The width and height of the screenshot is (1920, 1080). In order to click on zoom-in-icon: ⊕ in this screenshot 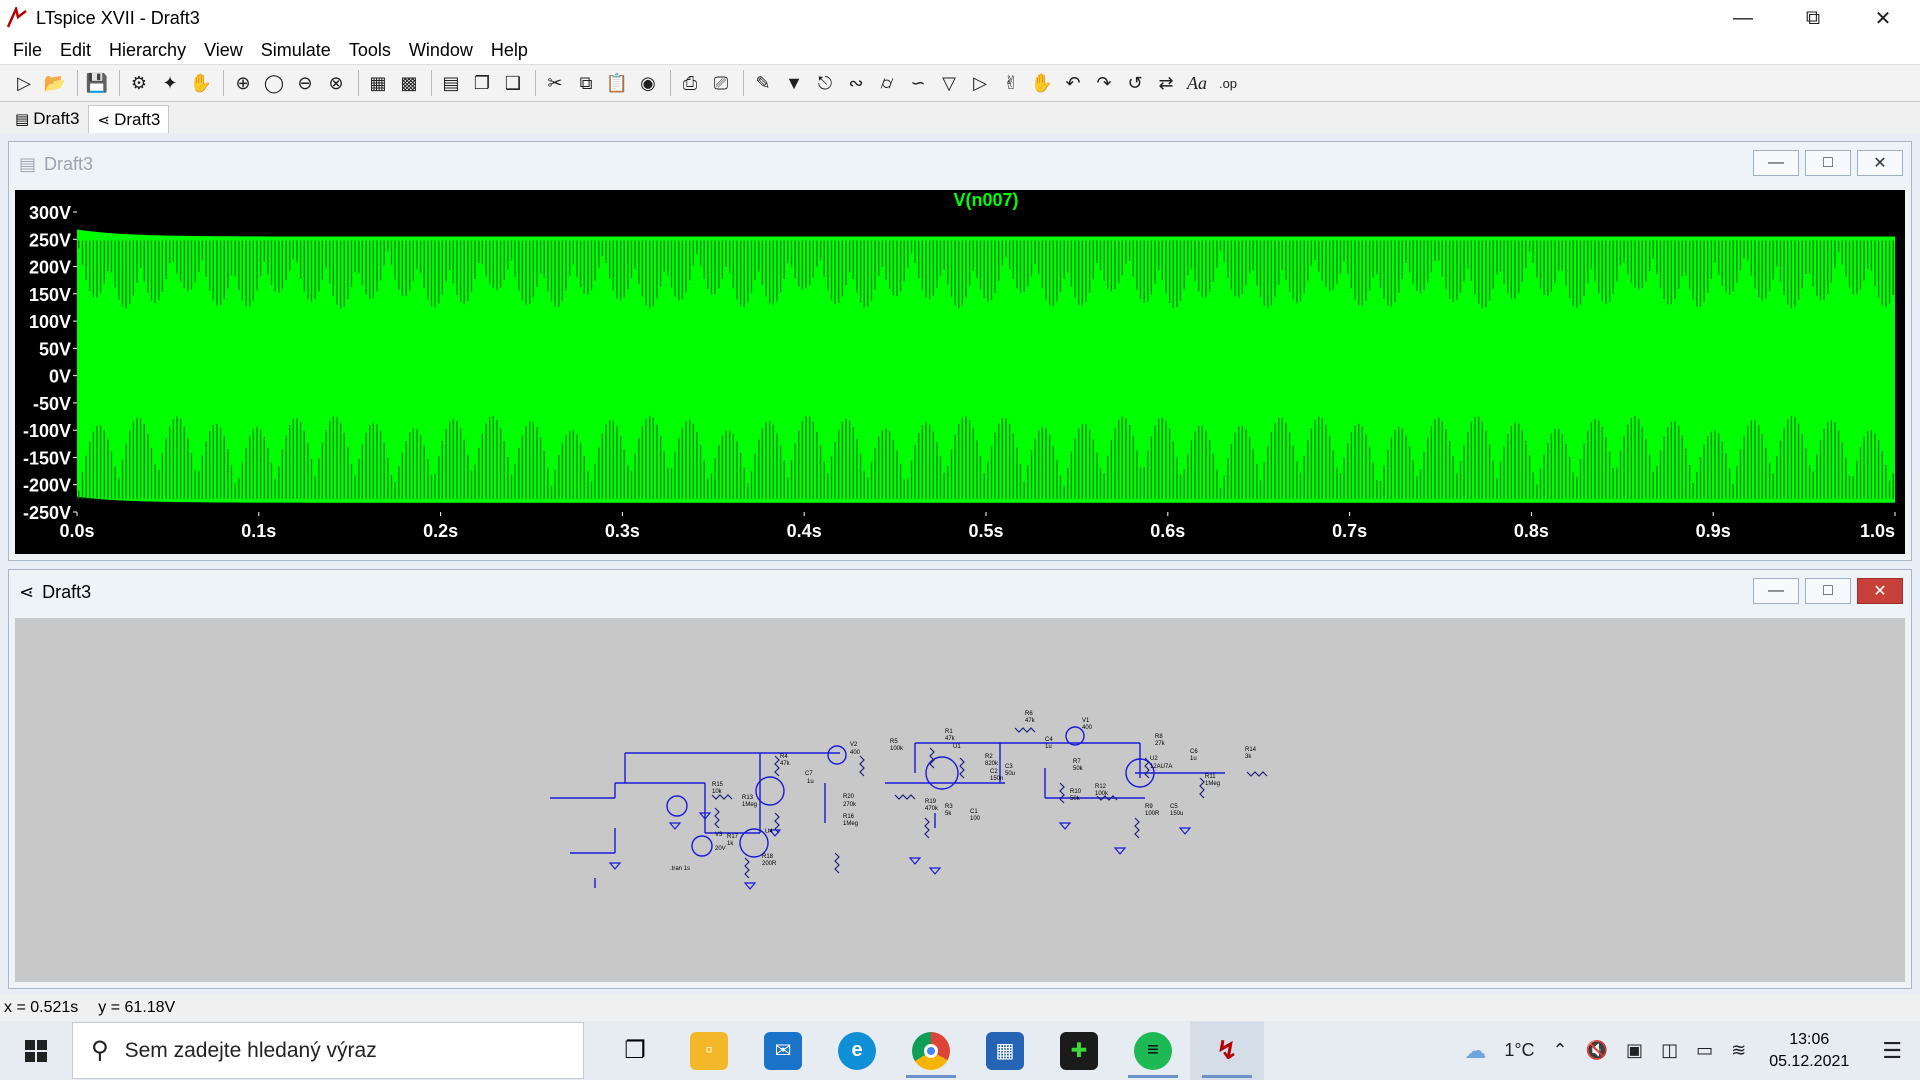, I will do `click(243, 83)`.